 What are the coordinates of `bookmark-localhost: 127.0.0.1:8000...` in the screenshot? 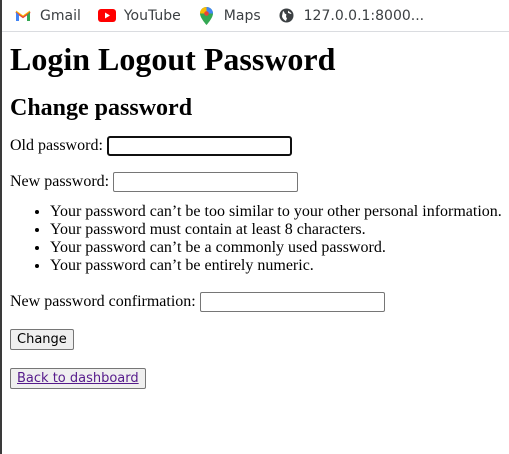 It's located at (351, 16).